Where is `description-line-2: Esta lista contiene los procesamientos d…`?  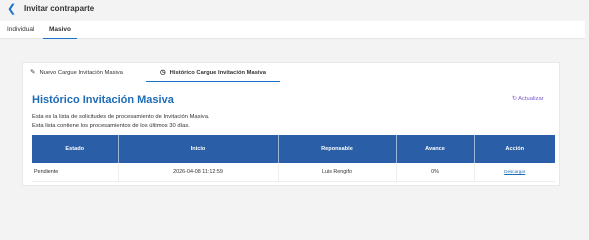
description-line-2: Esta lista contiene los procesamientos d… is located at coordinates (111, 126).